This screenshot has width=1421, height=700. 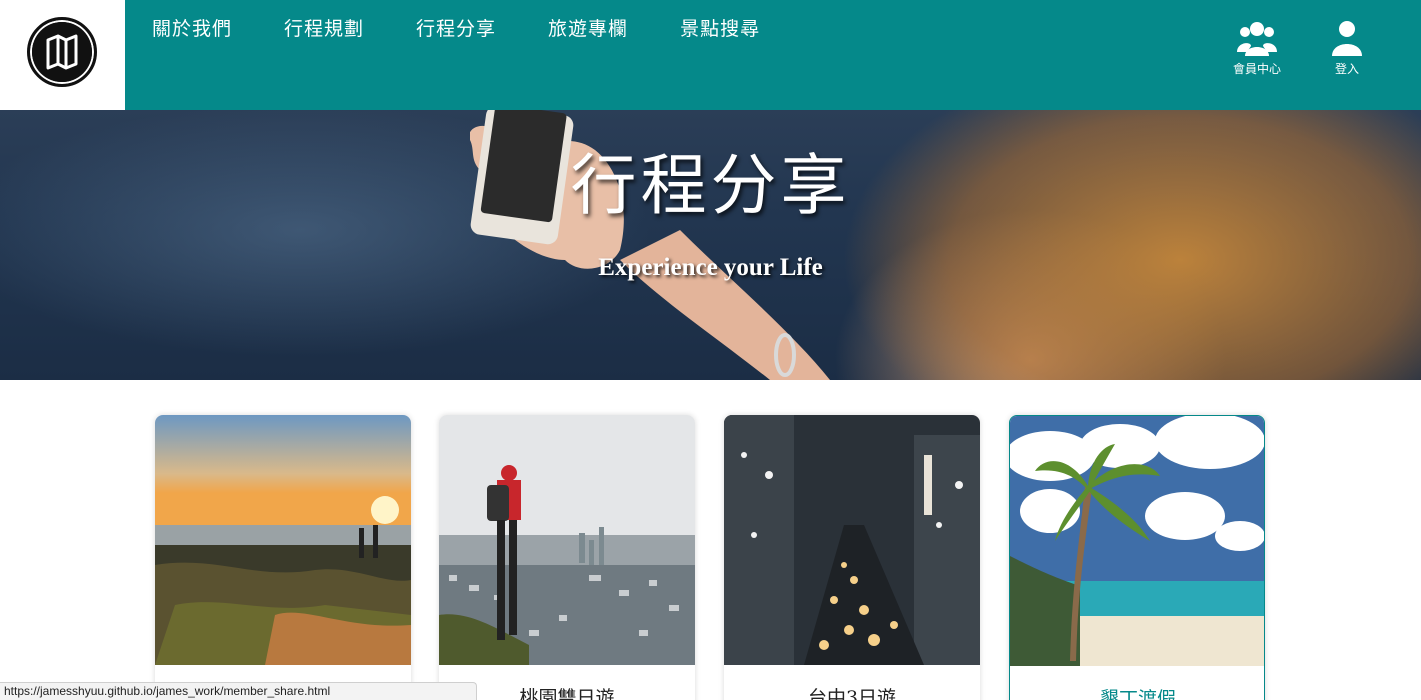 I want to click on nav-attraction-search: 景點搜尋, so click(x=720, y=29).